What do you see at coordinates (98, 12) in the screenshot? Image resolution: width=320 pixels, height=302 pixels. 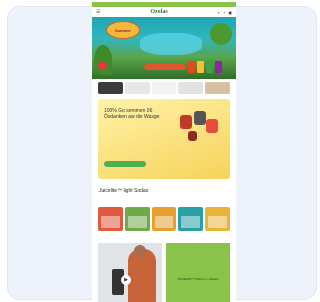 I see `menu-icon: ☰` at bounding box center [98, 12].